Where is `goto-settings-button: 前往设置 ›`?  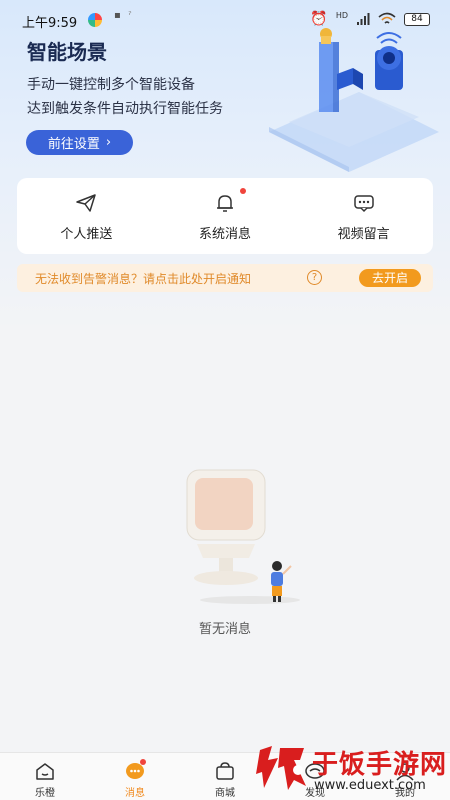 goto-settings-button: 前往设置 › is located at coordinates (79, 142).